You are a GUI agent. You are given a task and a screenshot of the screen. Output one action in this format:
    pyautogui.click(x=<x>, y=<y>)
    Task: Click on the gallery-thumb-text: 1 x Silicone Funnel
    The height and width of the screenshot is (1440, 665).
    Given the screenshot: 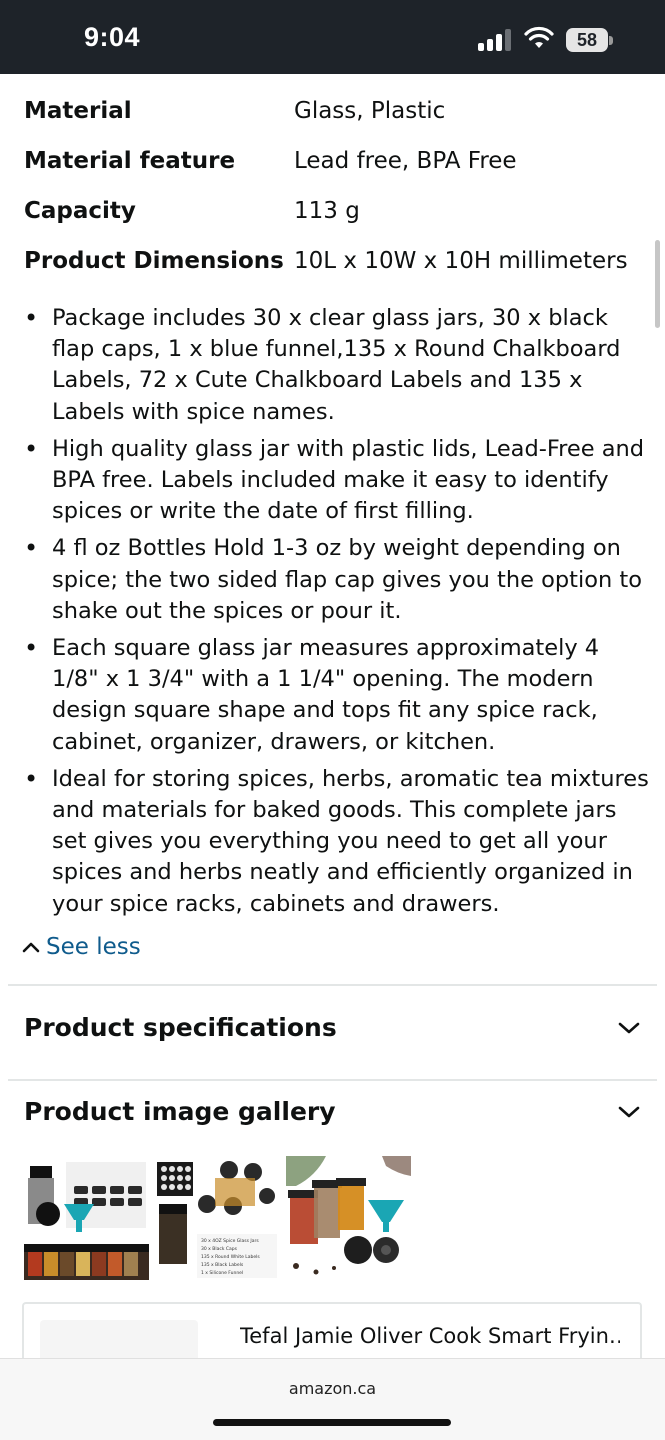 What is the action you would take?
    pyautogui.click(x=222, y=1273)
    